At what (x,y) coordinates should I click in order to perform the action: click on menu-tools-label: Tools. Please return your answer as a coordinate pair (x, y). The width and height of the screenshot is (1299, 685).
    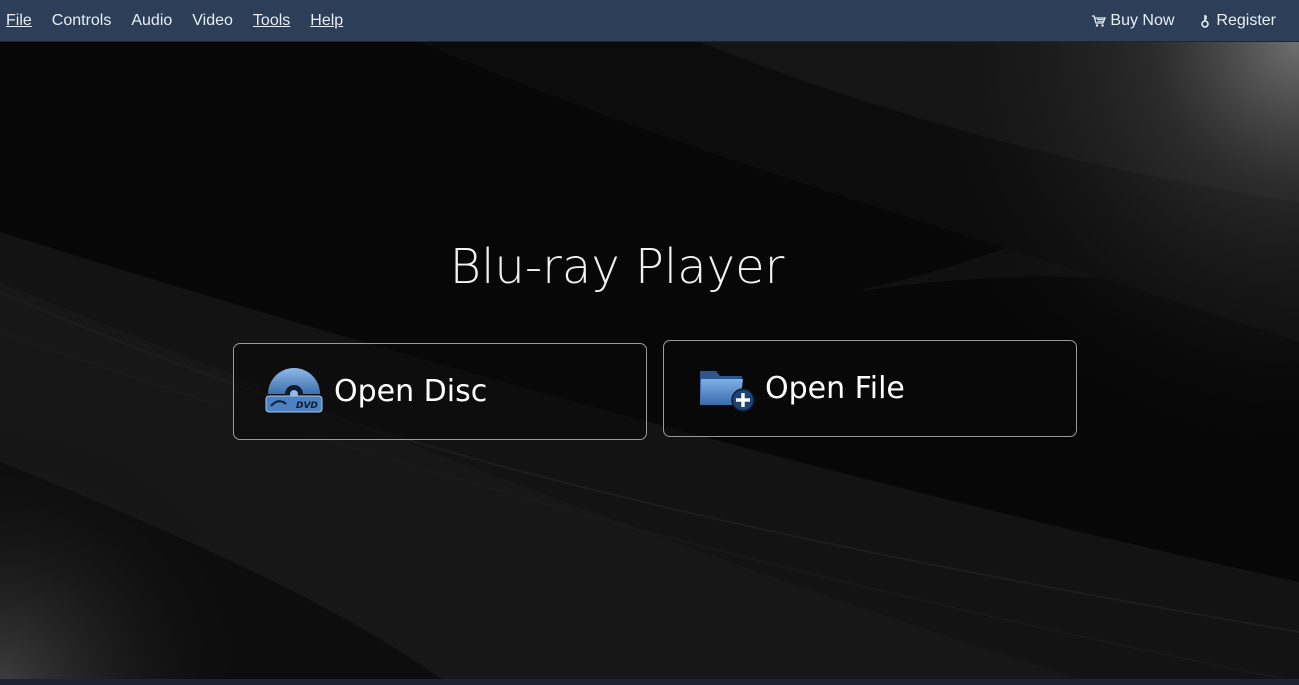
    Looking at the image, I should click on (271, 20).